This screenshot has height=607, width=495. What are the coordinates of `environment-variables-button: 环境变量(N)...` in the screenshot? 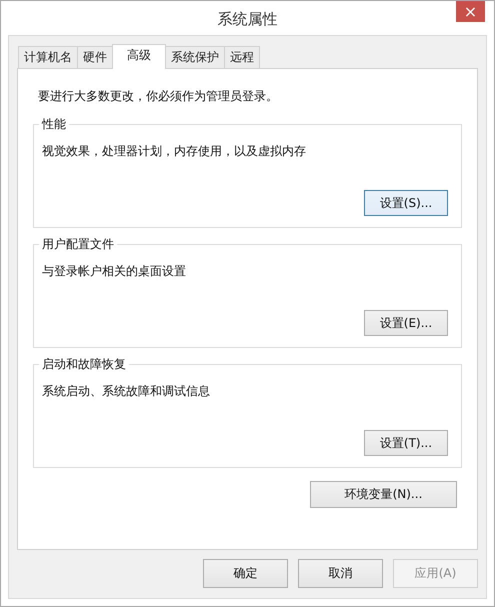 It's located at (383, 494).